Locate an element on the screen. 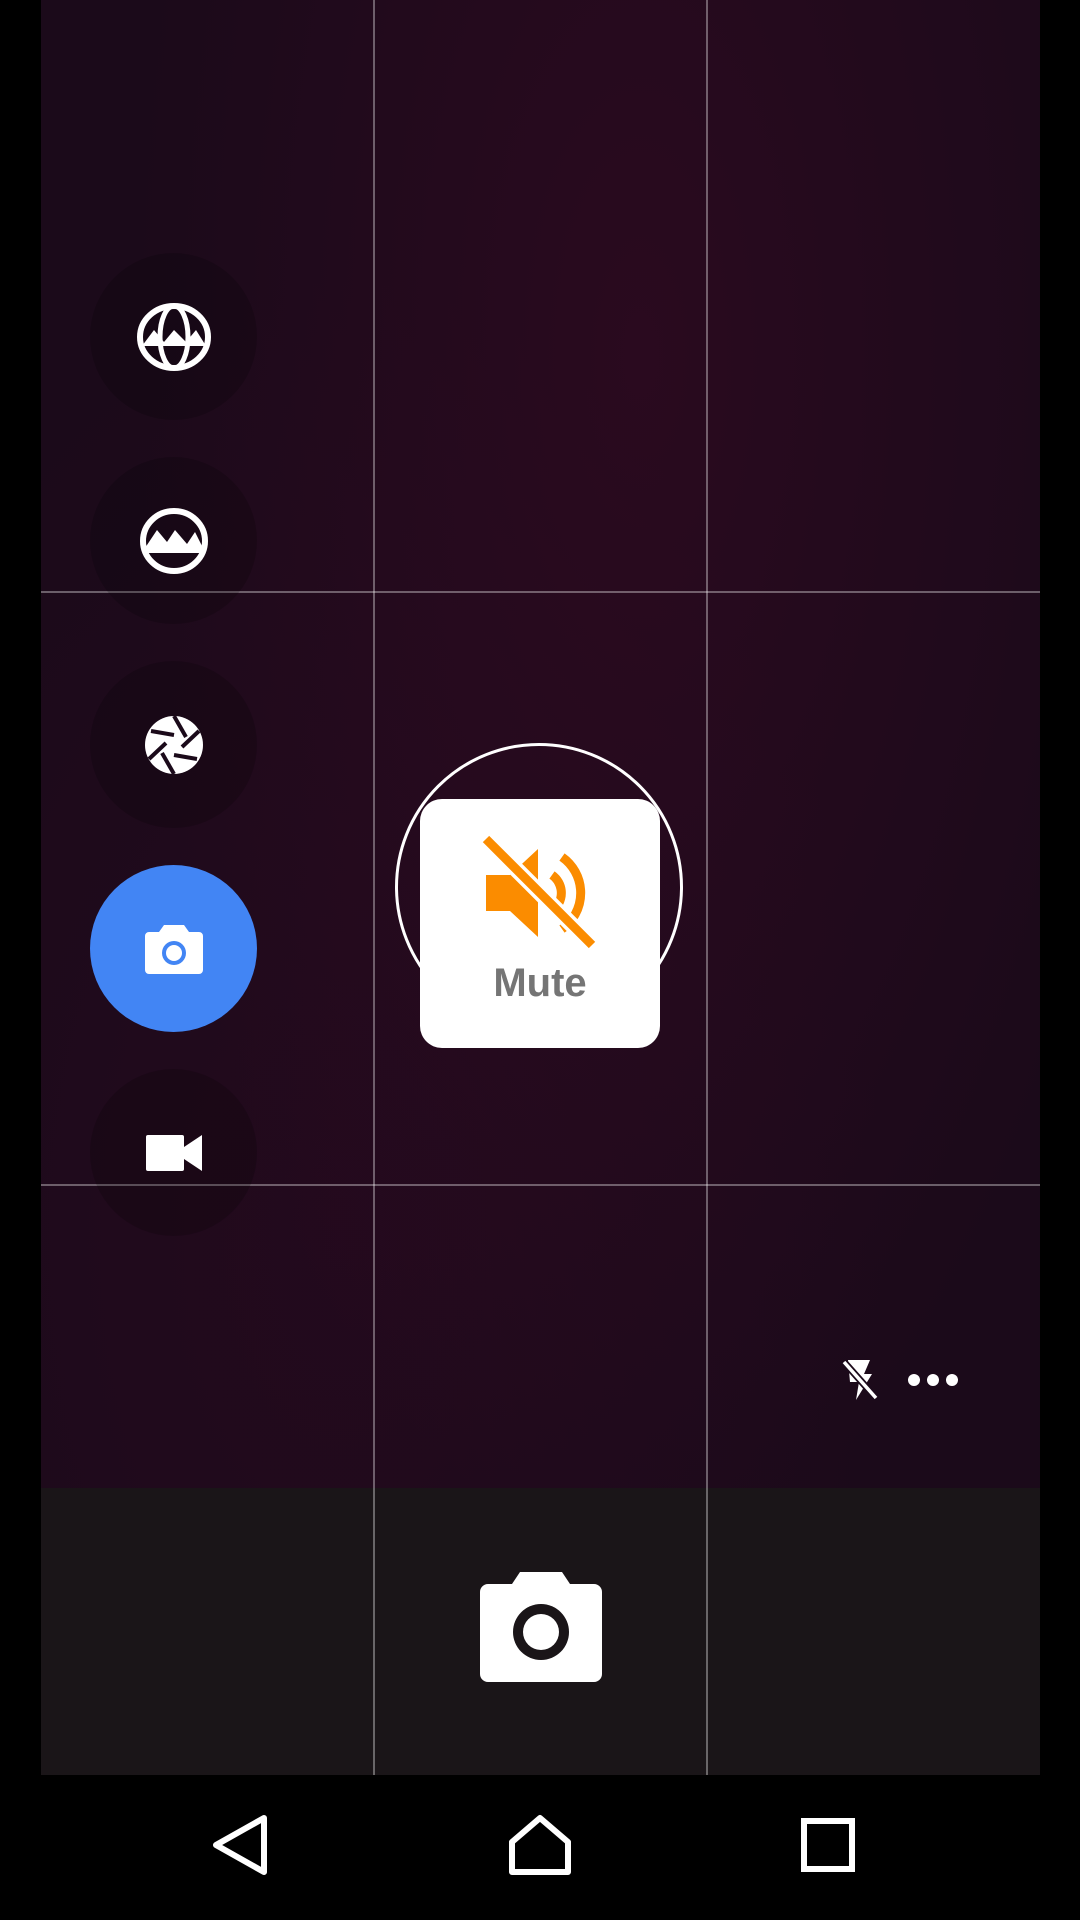 Image resolution: width=1080 pixels, height=1920 pixels. back-triangle-icon is located at coordinates (240, 1845).